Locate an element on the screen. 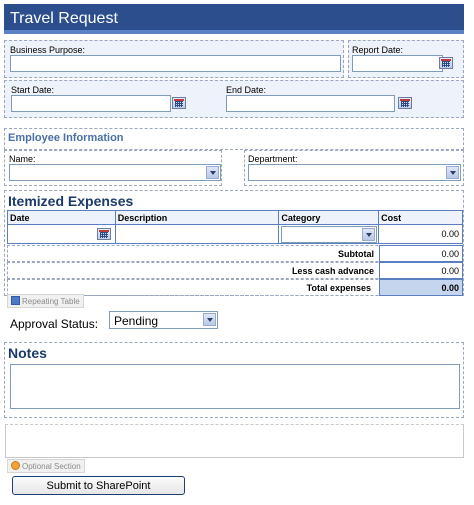 The image size is (474, 505). business-purpose-input is located at coordinates (175, 63).